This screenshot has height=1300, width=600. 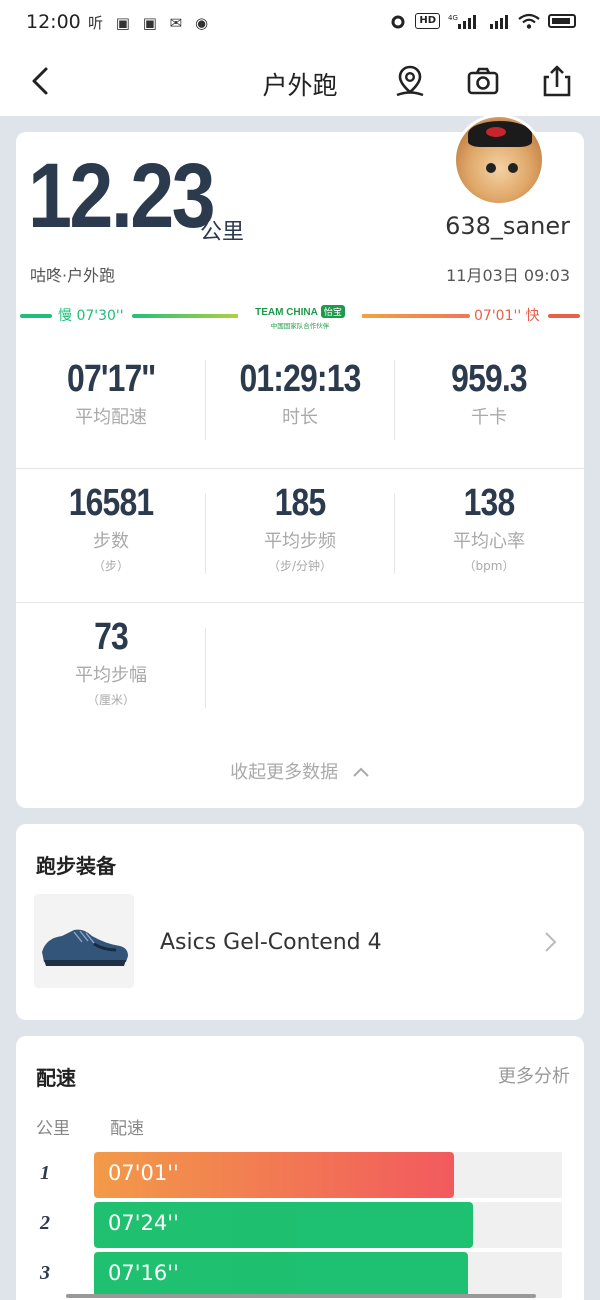 What do you see at coordinates (534, 1075) in the screenshot?
I see `more-analysis-link: 更多分析` at bounding box center [534, 1075].